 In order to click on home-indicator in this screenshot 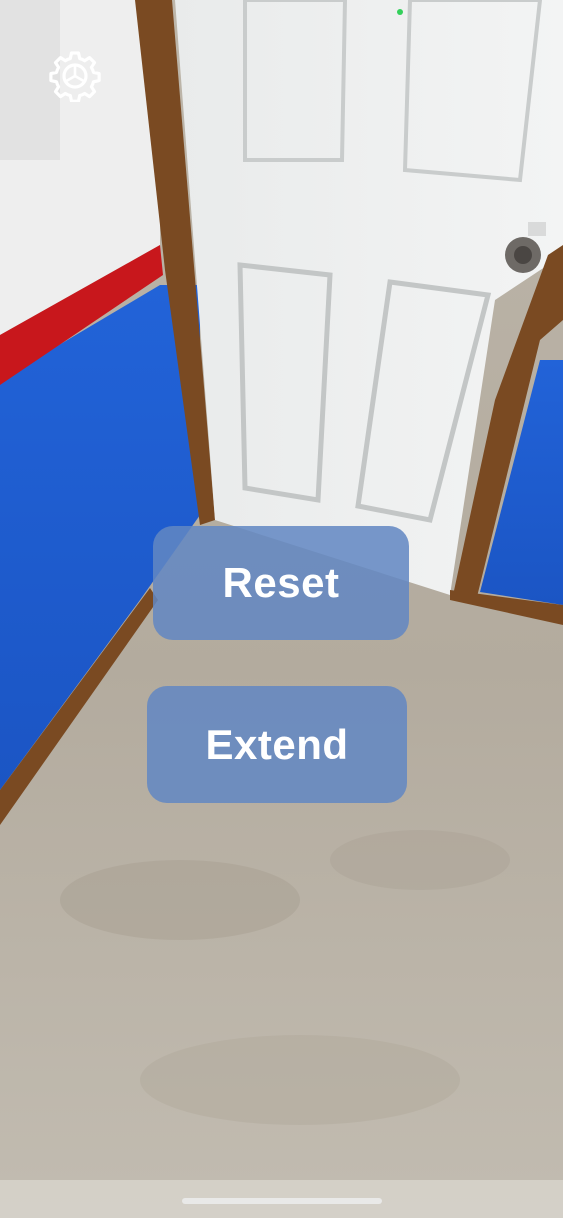, I will do `click(282, 1201)`.